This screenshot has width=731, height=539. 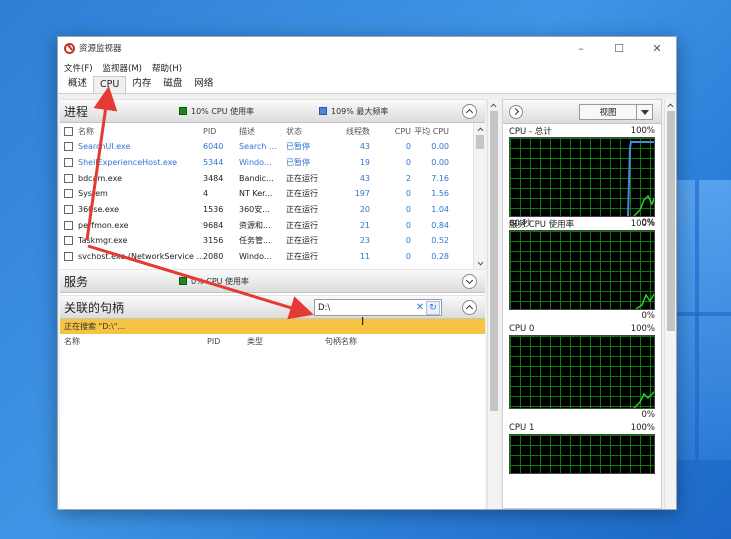 I want to click on tab-overview: 概述, so click(x=77, y=84).